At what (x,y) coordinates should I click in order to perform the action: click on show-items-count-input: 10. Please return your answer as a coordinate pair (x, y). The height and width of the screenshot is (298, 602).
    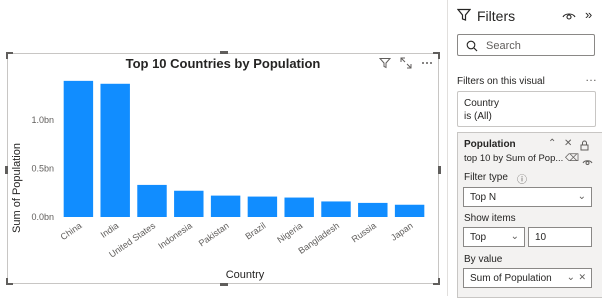
    Looking at the image, I should click on (560, 237).